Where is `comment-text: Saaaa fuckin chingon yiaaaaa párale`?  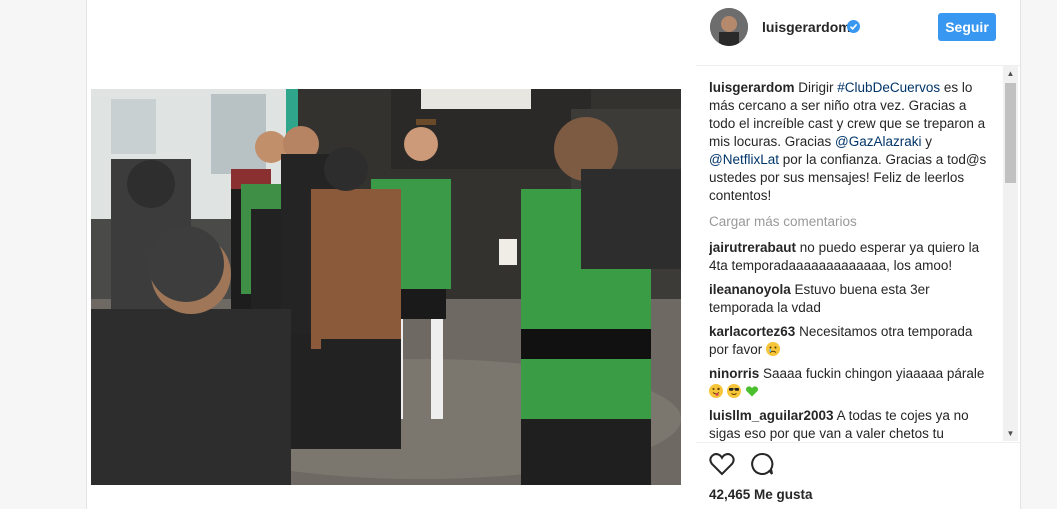 comment-text: Saaaa fuckin chingon yiaaaaa párale is located at coordinates (874, 373).